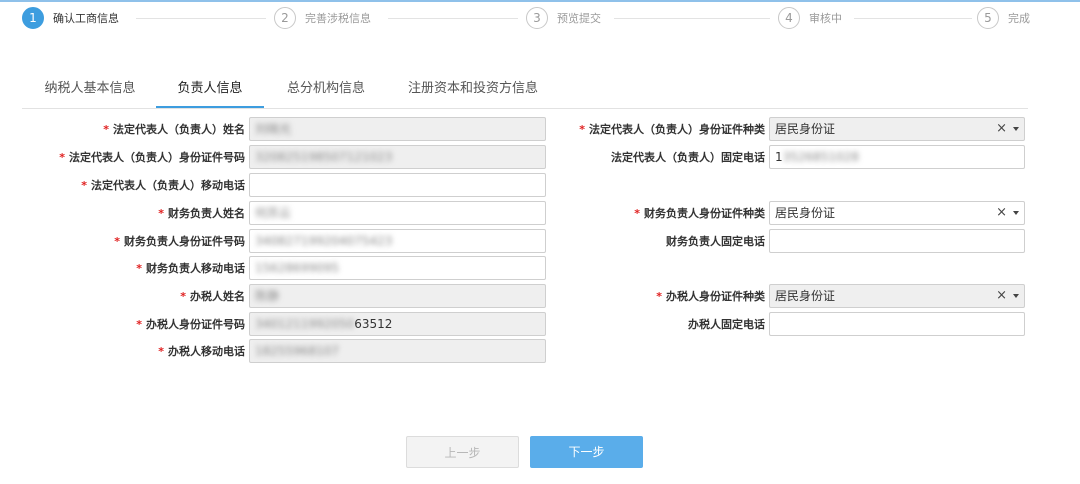 This screenshot has width=1080, height=484. Describe the element at coordinates (688, 157) in the screenshot. I see `legal-phone-label: 法定代表人（负责人）固定电话` at that location.